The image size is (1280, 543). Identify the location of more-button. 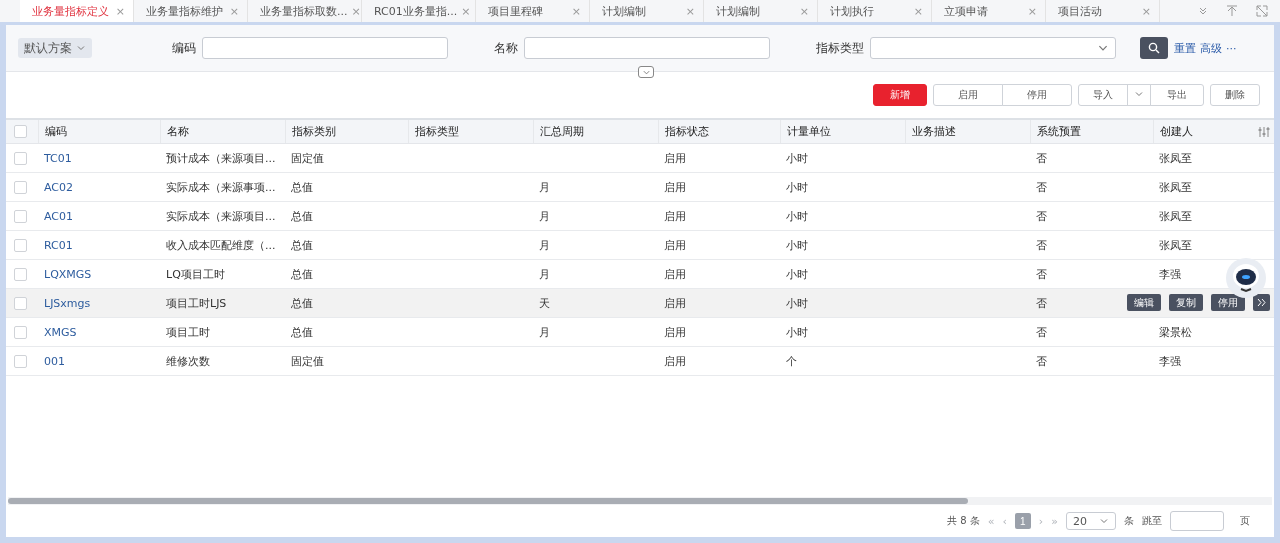
(1261, 302).